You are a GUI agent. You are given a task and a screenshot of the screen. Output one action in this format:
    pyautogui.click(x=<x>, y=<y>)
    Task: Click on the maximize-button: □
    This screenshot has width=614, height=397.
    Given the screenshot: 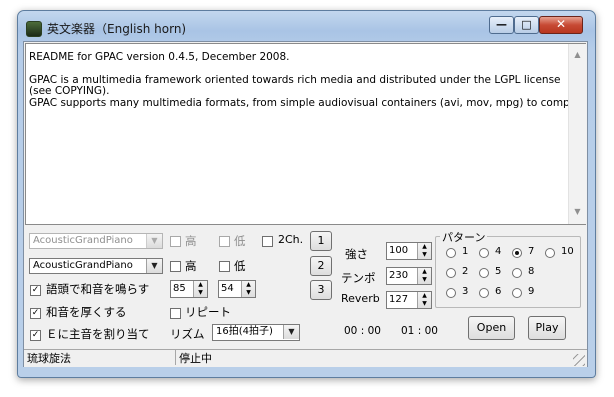 What is the action you would take?
    pyautogui.click(x=526, y=25)
    